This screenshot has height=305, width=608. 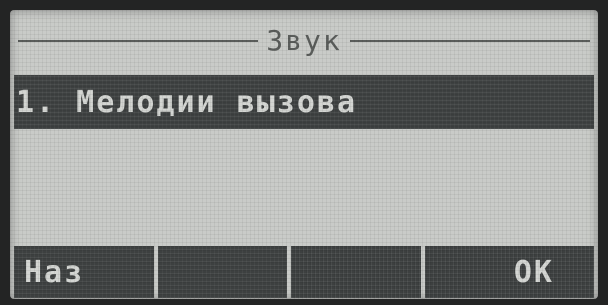 I want to click on softkey-back: Наз, so click(x=84, y=272).